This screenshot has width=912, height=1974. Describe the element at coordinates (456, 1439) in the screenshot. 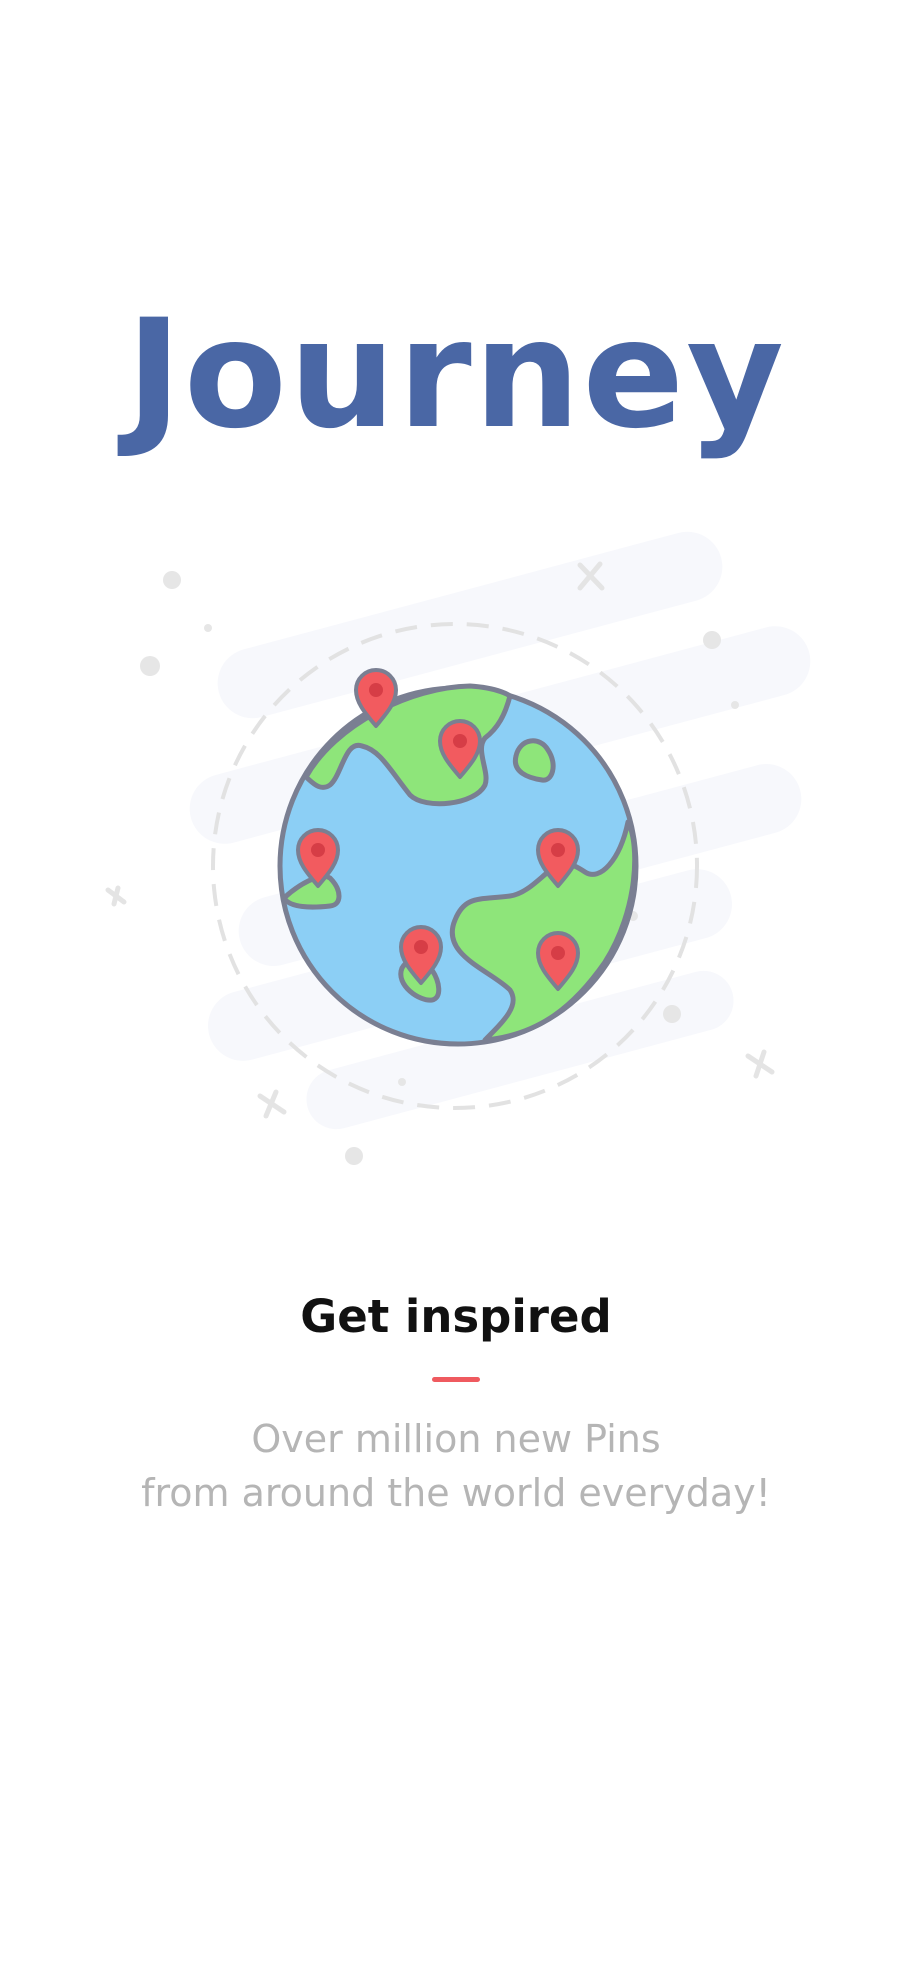

I see `subtitle-line-1: Over million new Pins` at that location.